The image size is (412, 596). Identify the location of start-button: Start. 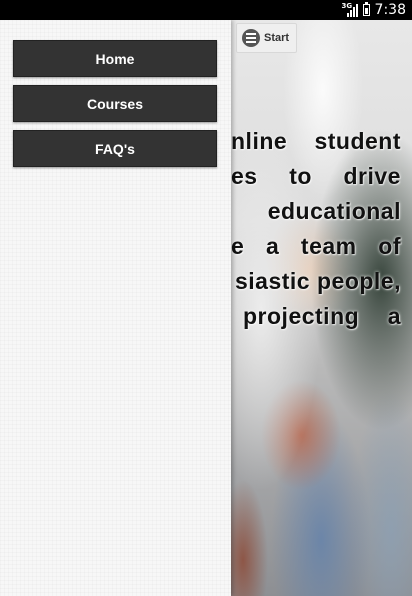
(266, 38).